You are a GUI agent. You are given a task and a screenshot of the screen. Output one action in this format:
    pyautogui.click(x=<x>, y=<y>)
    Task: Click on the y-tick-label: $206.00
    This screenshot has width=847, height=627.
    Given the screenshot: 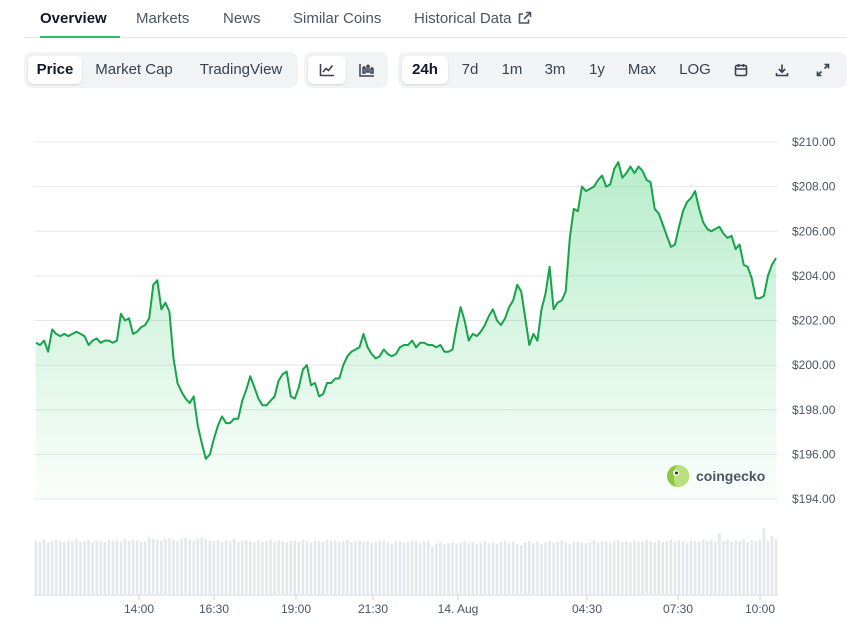 What is the action you would take?
    pyautogui.click(x=814, y=231)
    